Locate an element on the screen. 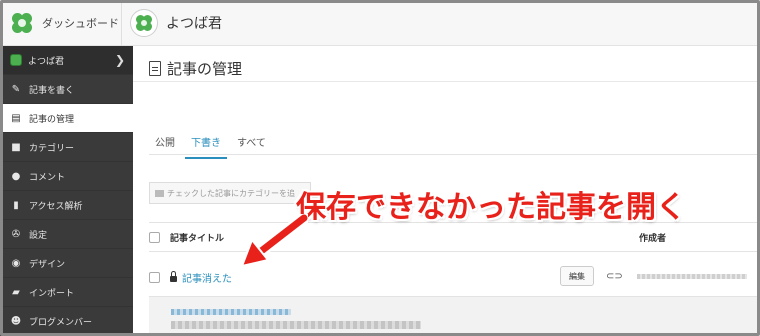  sidebar-item-design: ◉ デザイン is located at coordinates (66, 263).